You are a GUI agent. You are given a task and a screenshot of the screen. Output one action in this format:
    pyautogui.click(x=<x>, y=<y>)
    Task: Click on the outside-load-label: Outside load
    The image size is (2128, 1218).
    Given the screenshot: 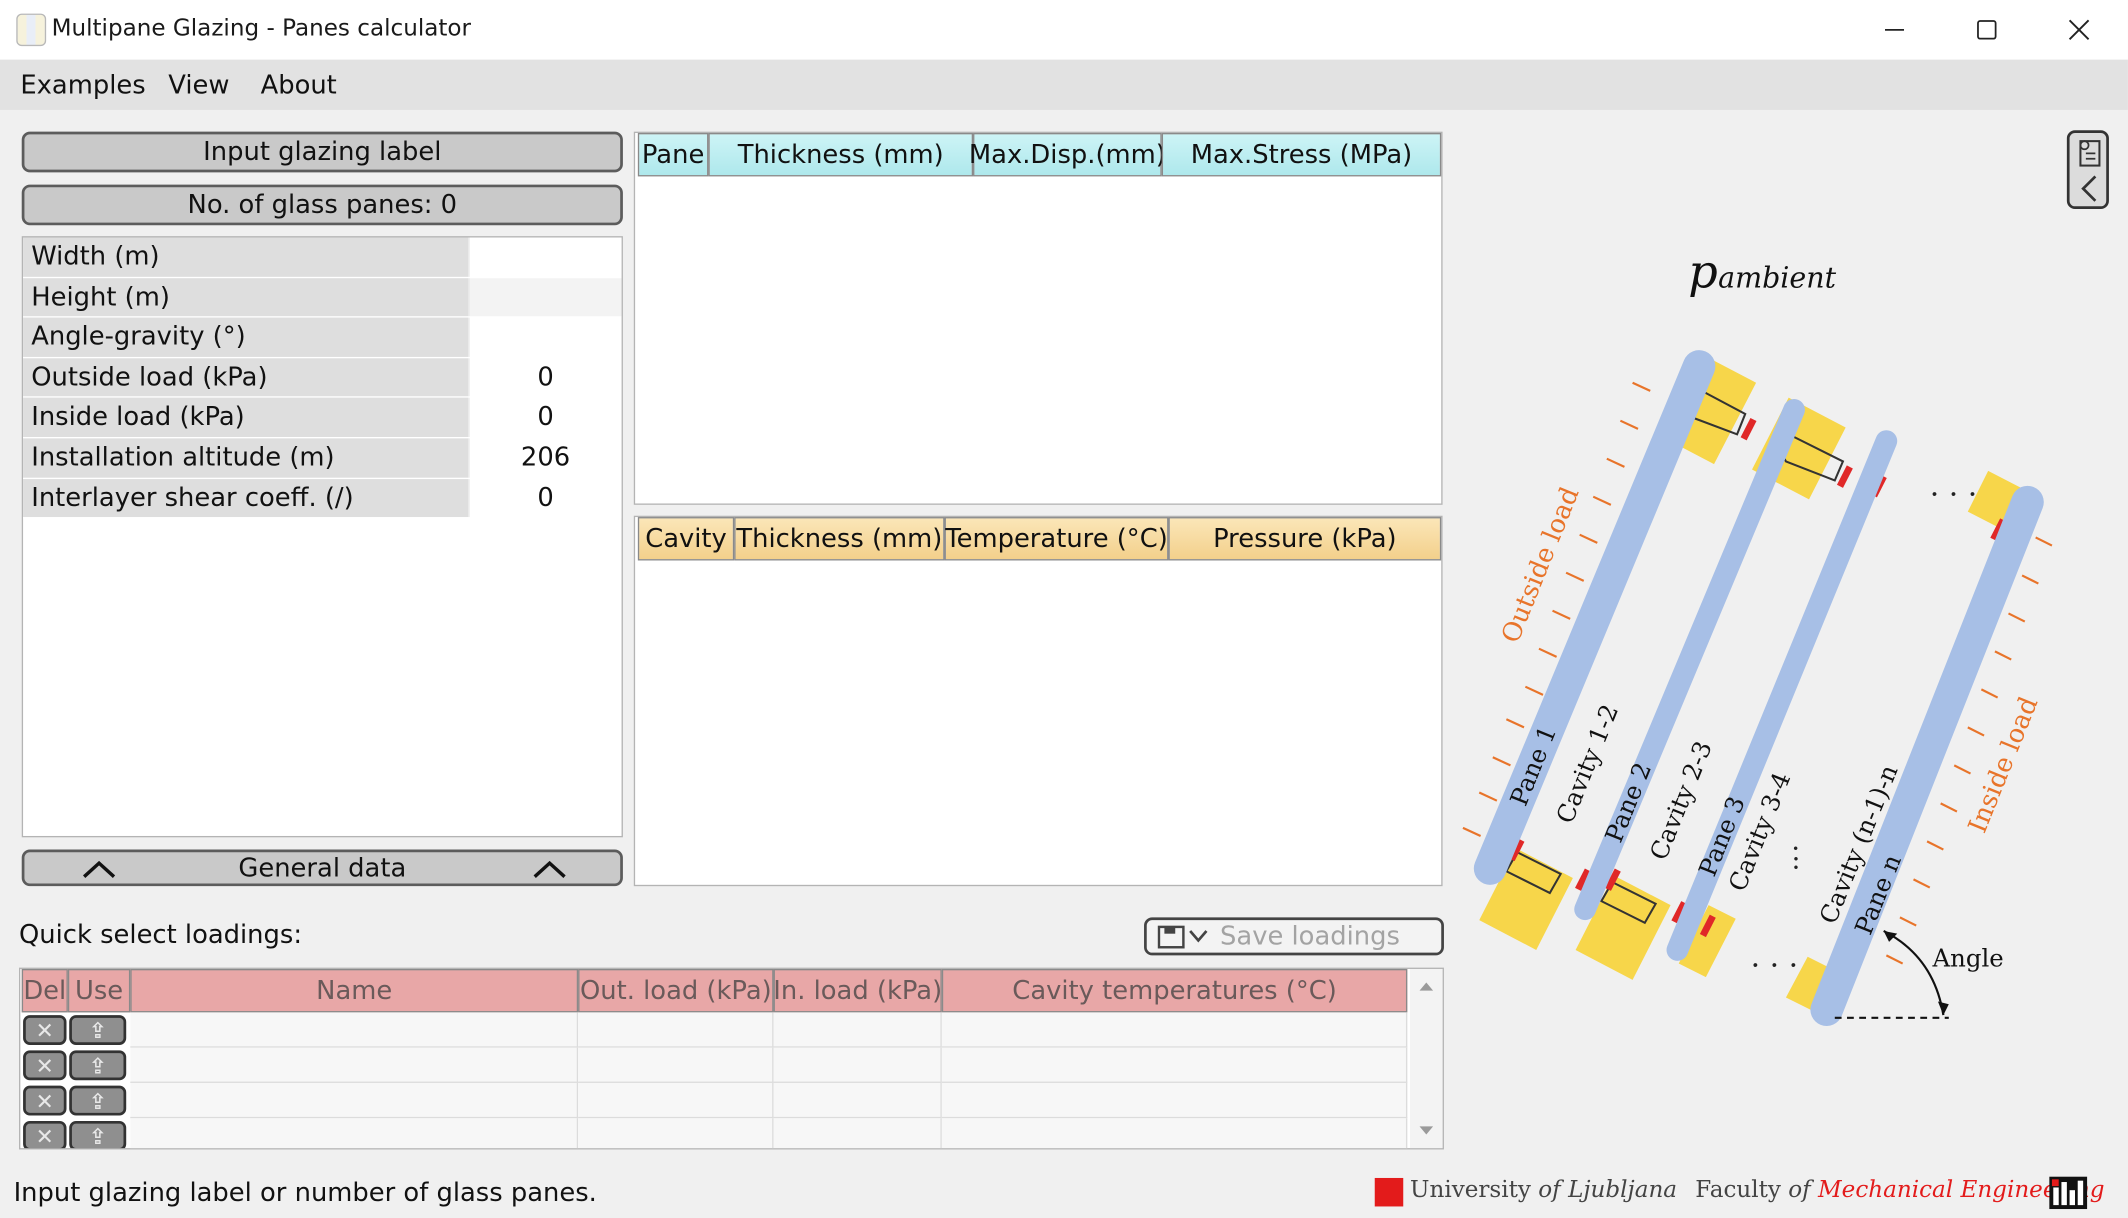 What is the action you would take?
    pyautogui.click(x=1541, y=565)
    